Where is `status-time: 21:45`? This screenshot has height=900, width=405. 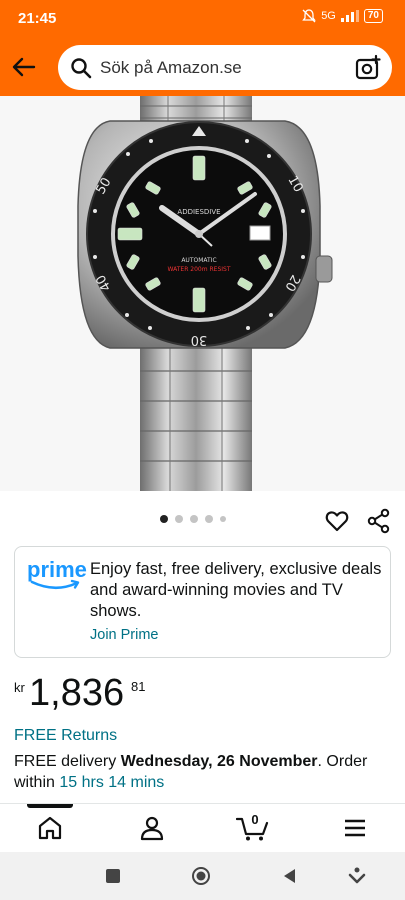
status-time: 21:45 is located at coordinates (37, 18).